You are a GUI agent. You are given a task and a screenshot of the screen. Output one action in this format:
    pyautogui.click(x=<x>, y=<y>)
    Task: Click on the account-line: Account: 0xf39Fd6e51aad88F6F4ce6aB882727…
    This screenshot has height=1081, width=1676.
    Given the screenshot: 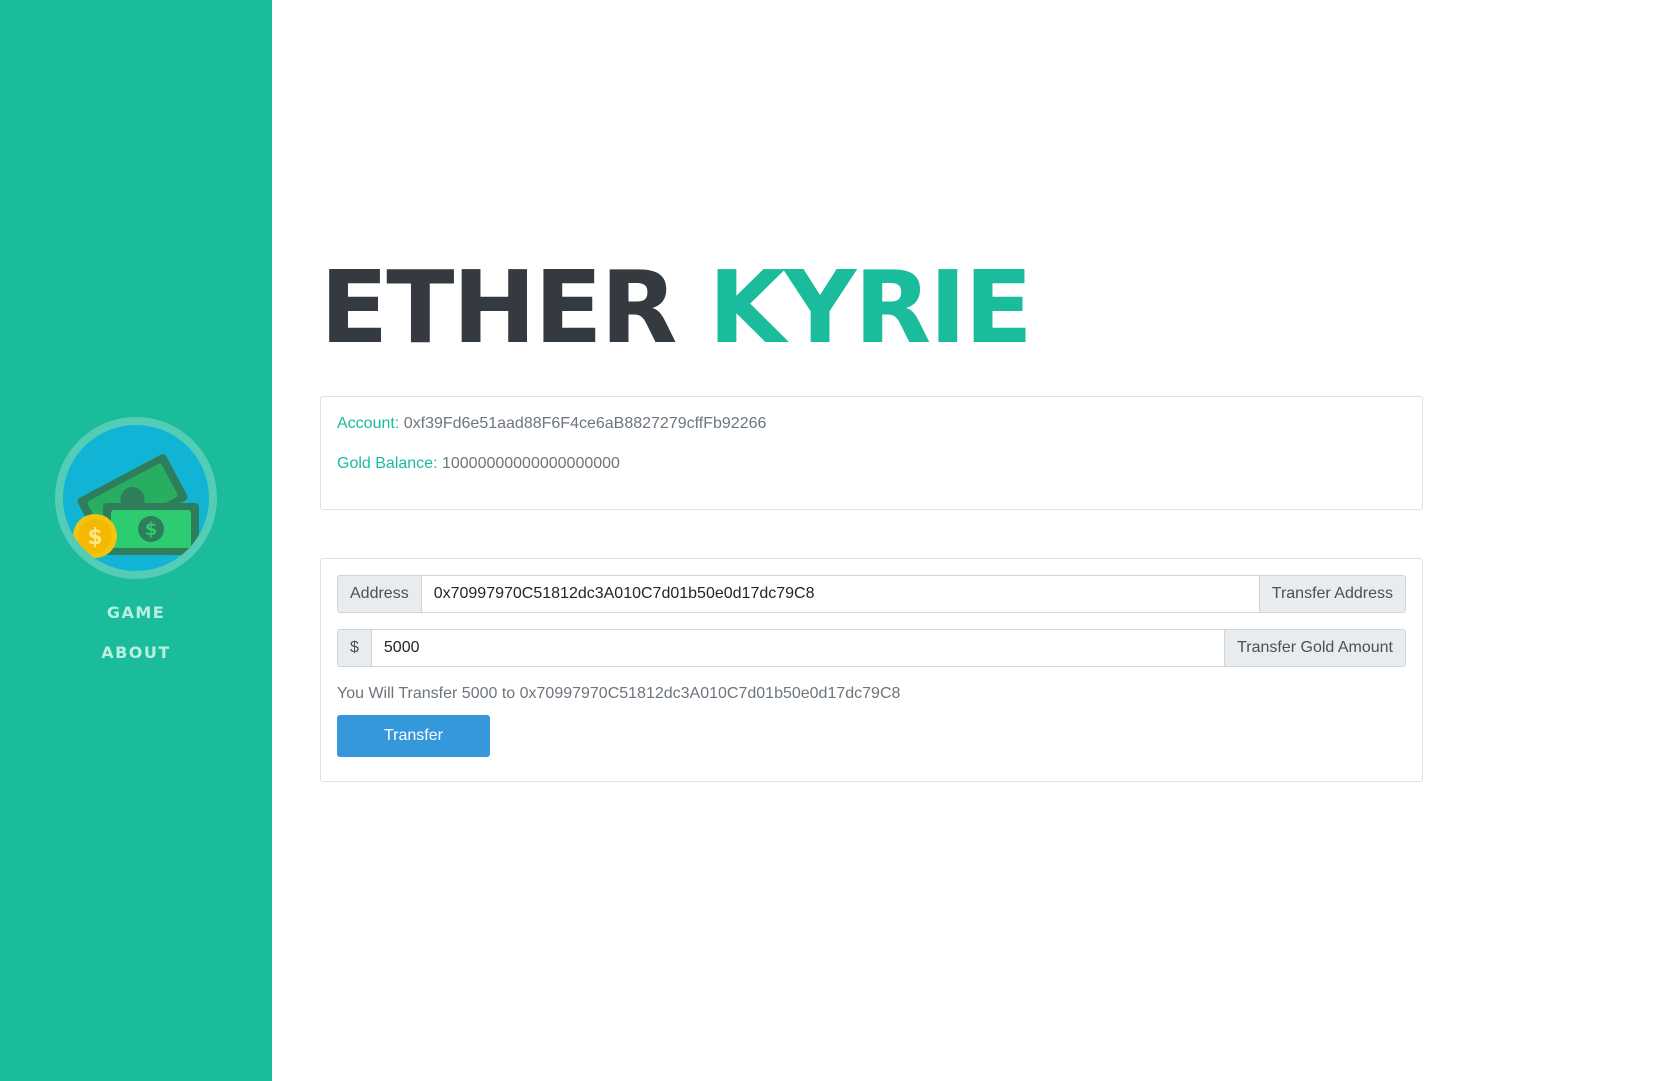 What is the action you would take?
    pyautogui.click(x=551, y=424)
    